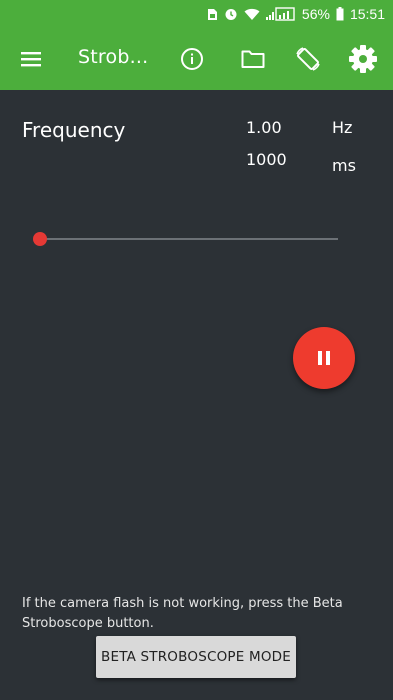 This screenshot has width=393, height=700. What do you see at coordinates (340, 14) in the screenshot?
I see `battery-icon` at bounding box center [340, 14].